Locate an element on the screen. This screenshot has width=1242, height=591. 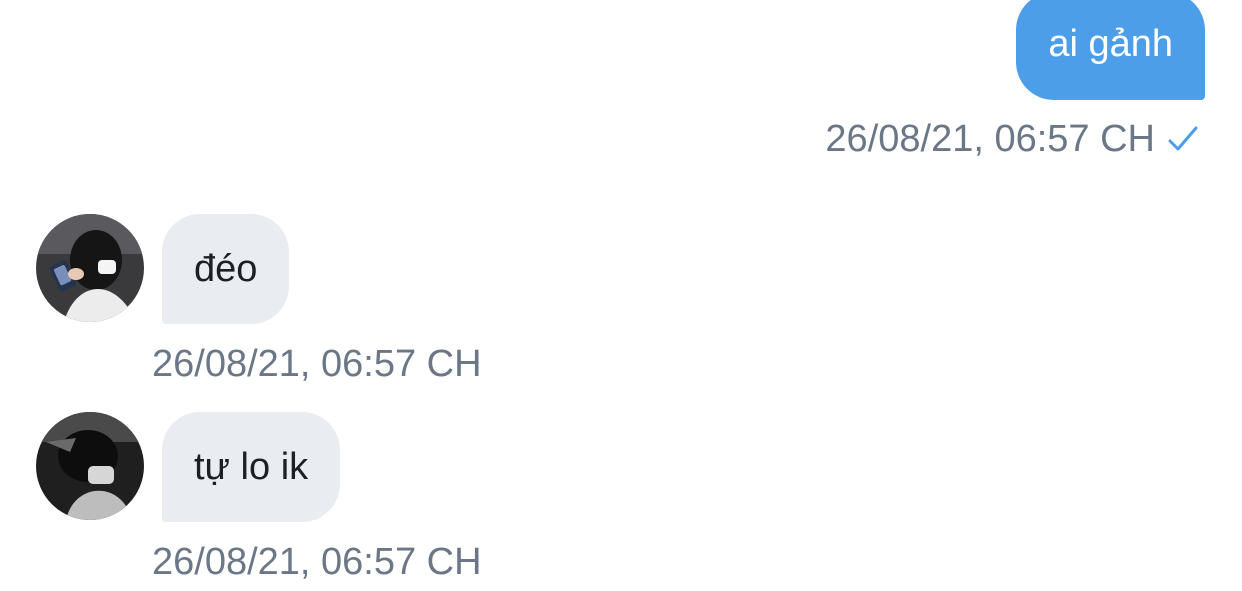
message-bubble-incoming: đéo is located at coordinates (226, 269).